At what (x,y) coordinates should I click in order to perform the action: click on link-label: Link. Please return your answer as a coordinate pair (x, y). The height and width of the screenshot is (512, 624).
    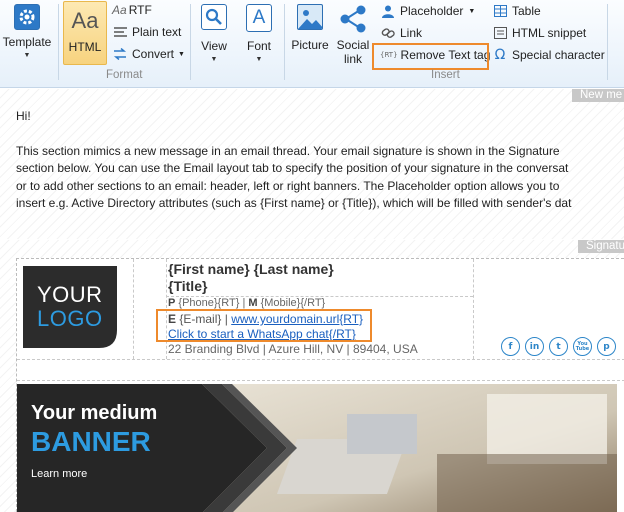
    Looking at the image, I should click on (411, 33).